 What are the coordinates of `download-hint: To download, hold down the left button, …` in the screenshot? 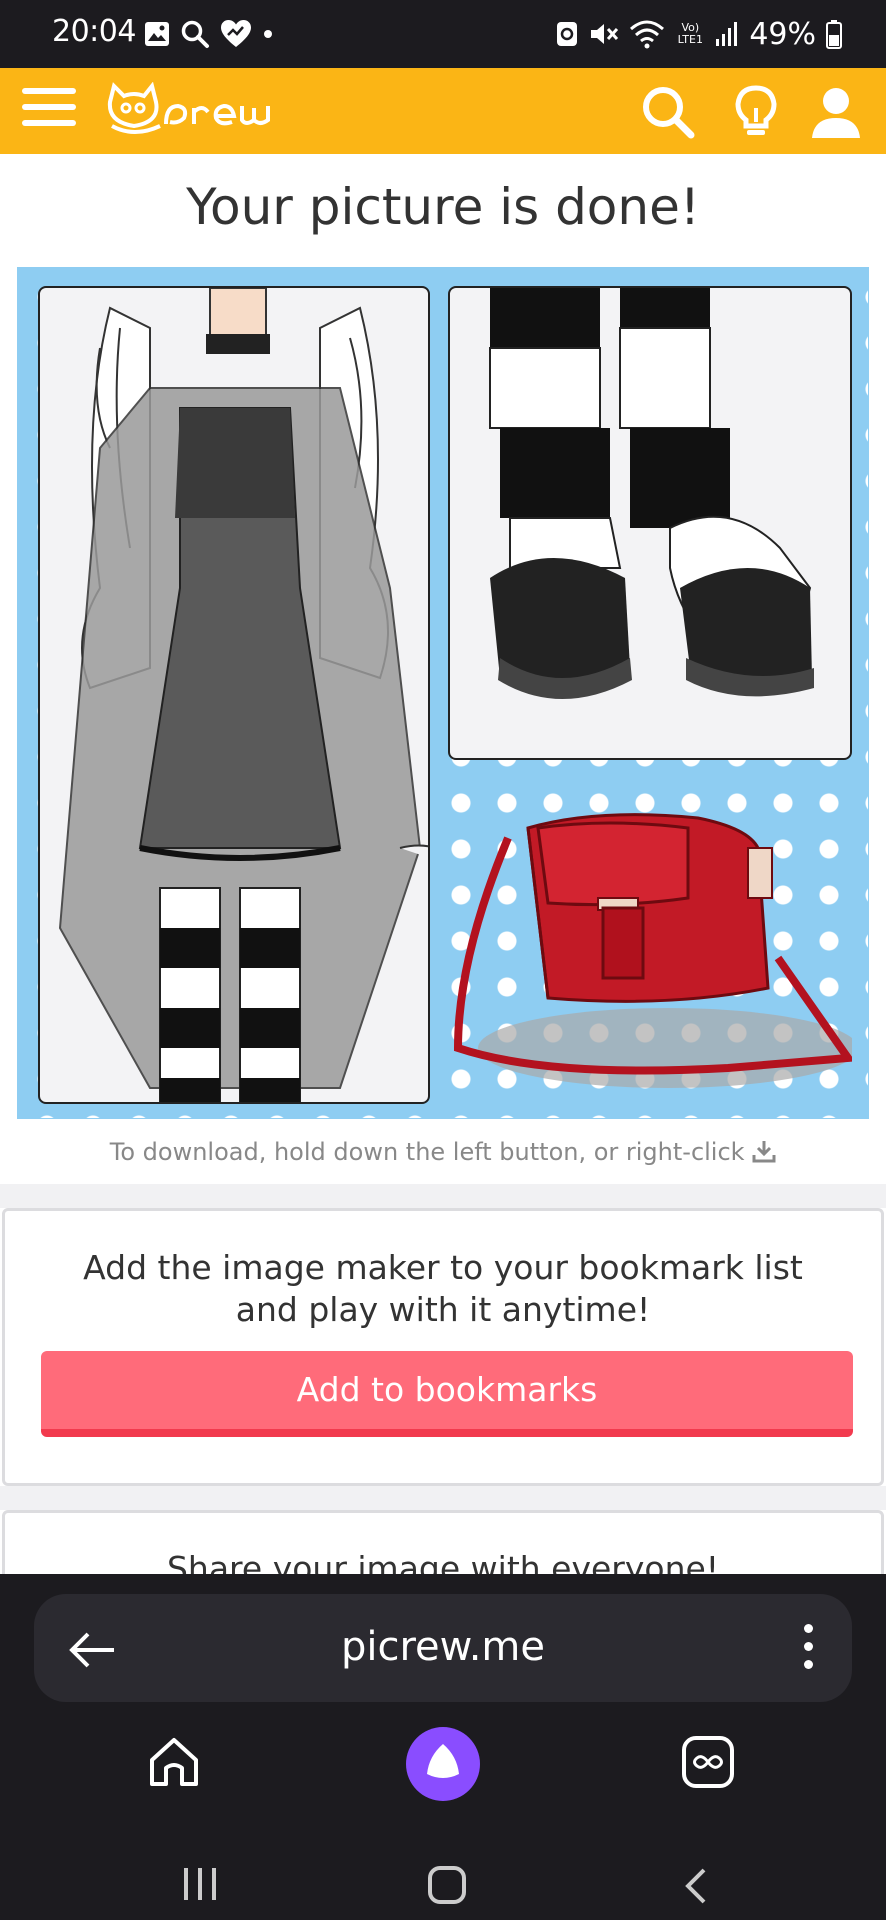 It's located at (443, 1152).